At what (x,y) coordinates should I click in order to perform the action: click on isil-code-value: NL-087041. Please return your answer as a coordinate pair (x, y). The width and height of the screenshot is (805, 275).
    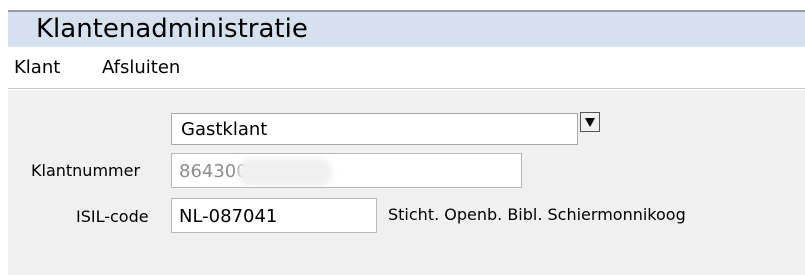
    Looking at the image, I should click on (228, 216).